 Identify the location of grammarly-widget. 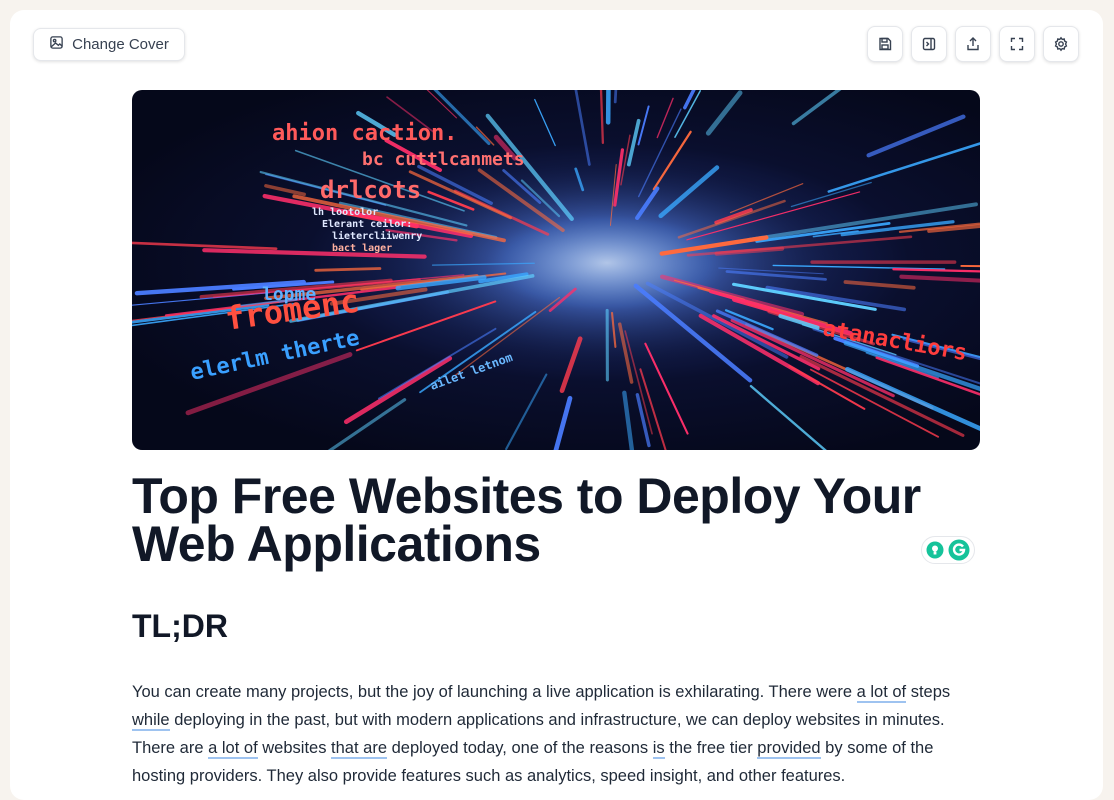
(948, 550).